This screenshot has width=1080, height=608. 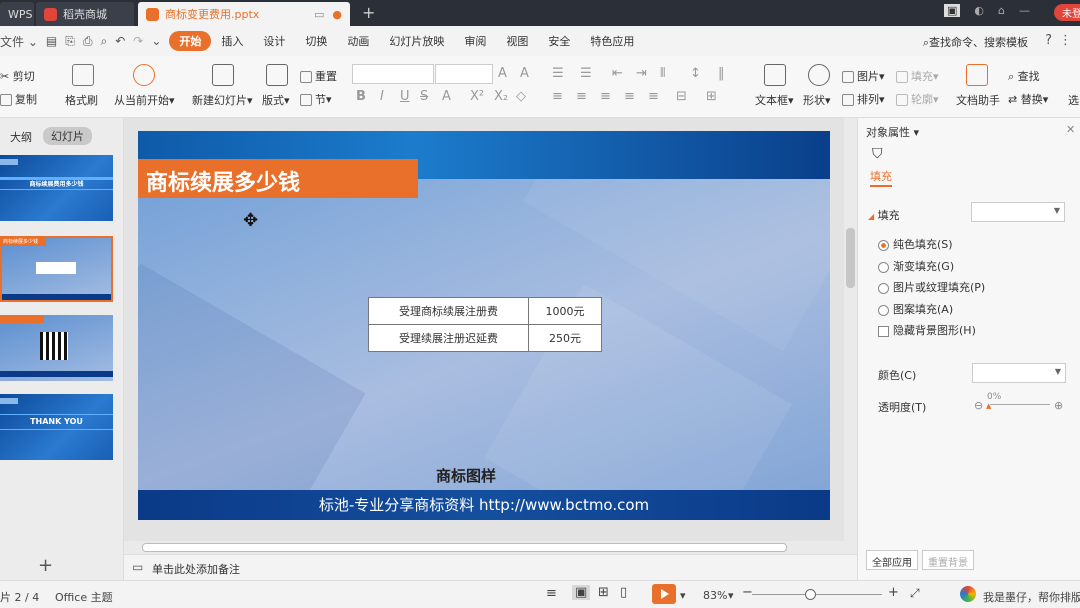 I want to click on notes-toggle-icon: ≡, so click(x=551, y=593).